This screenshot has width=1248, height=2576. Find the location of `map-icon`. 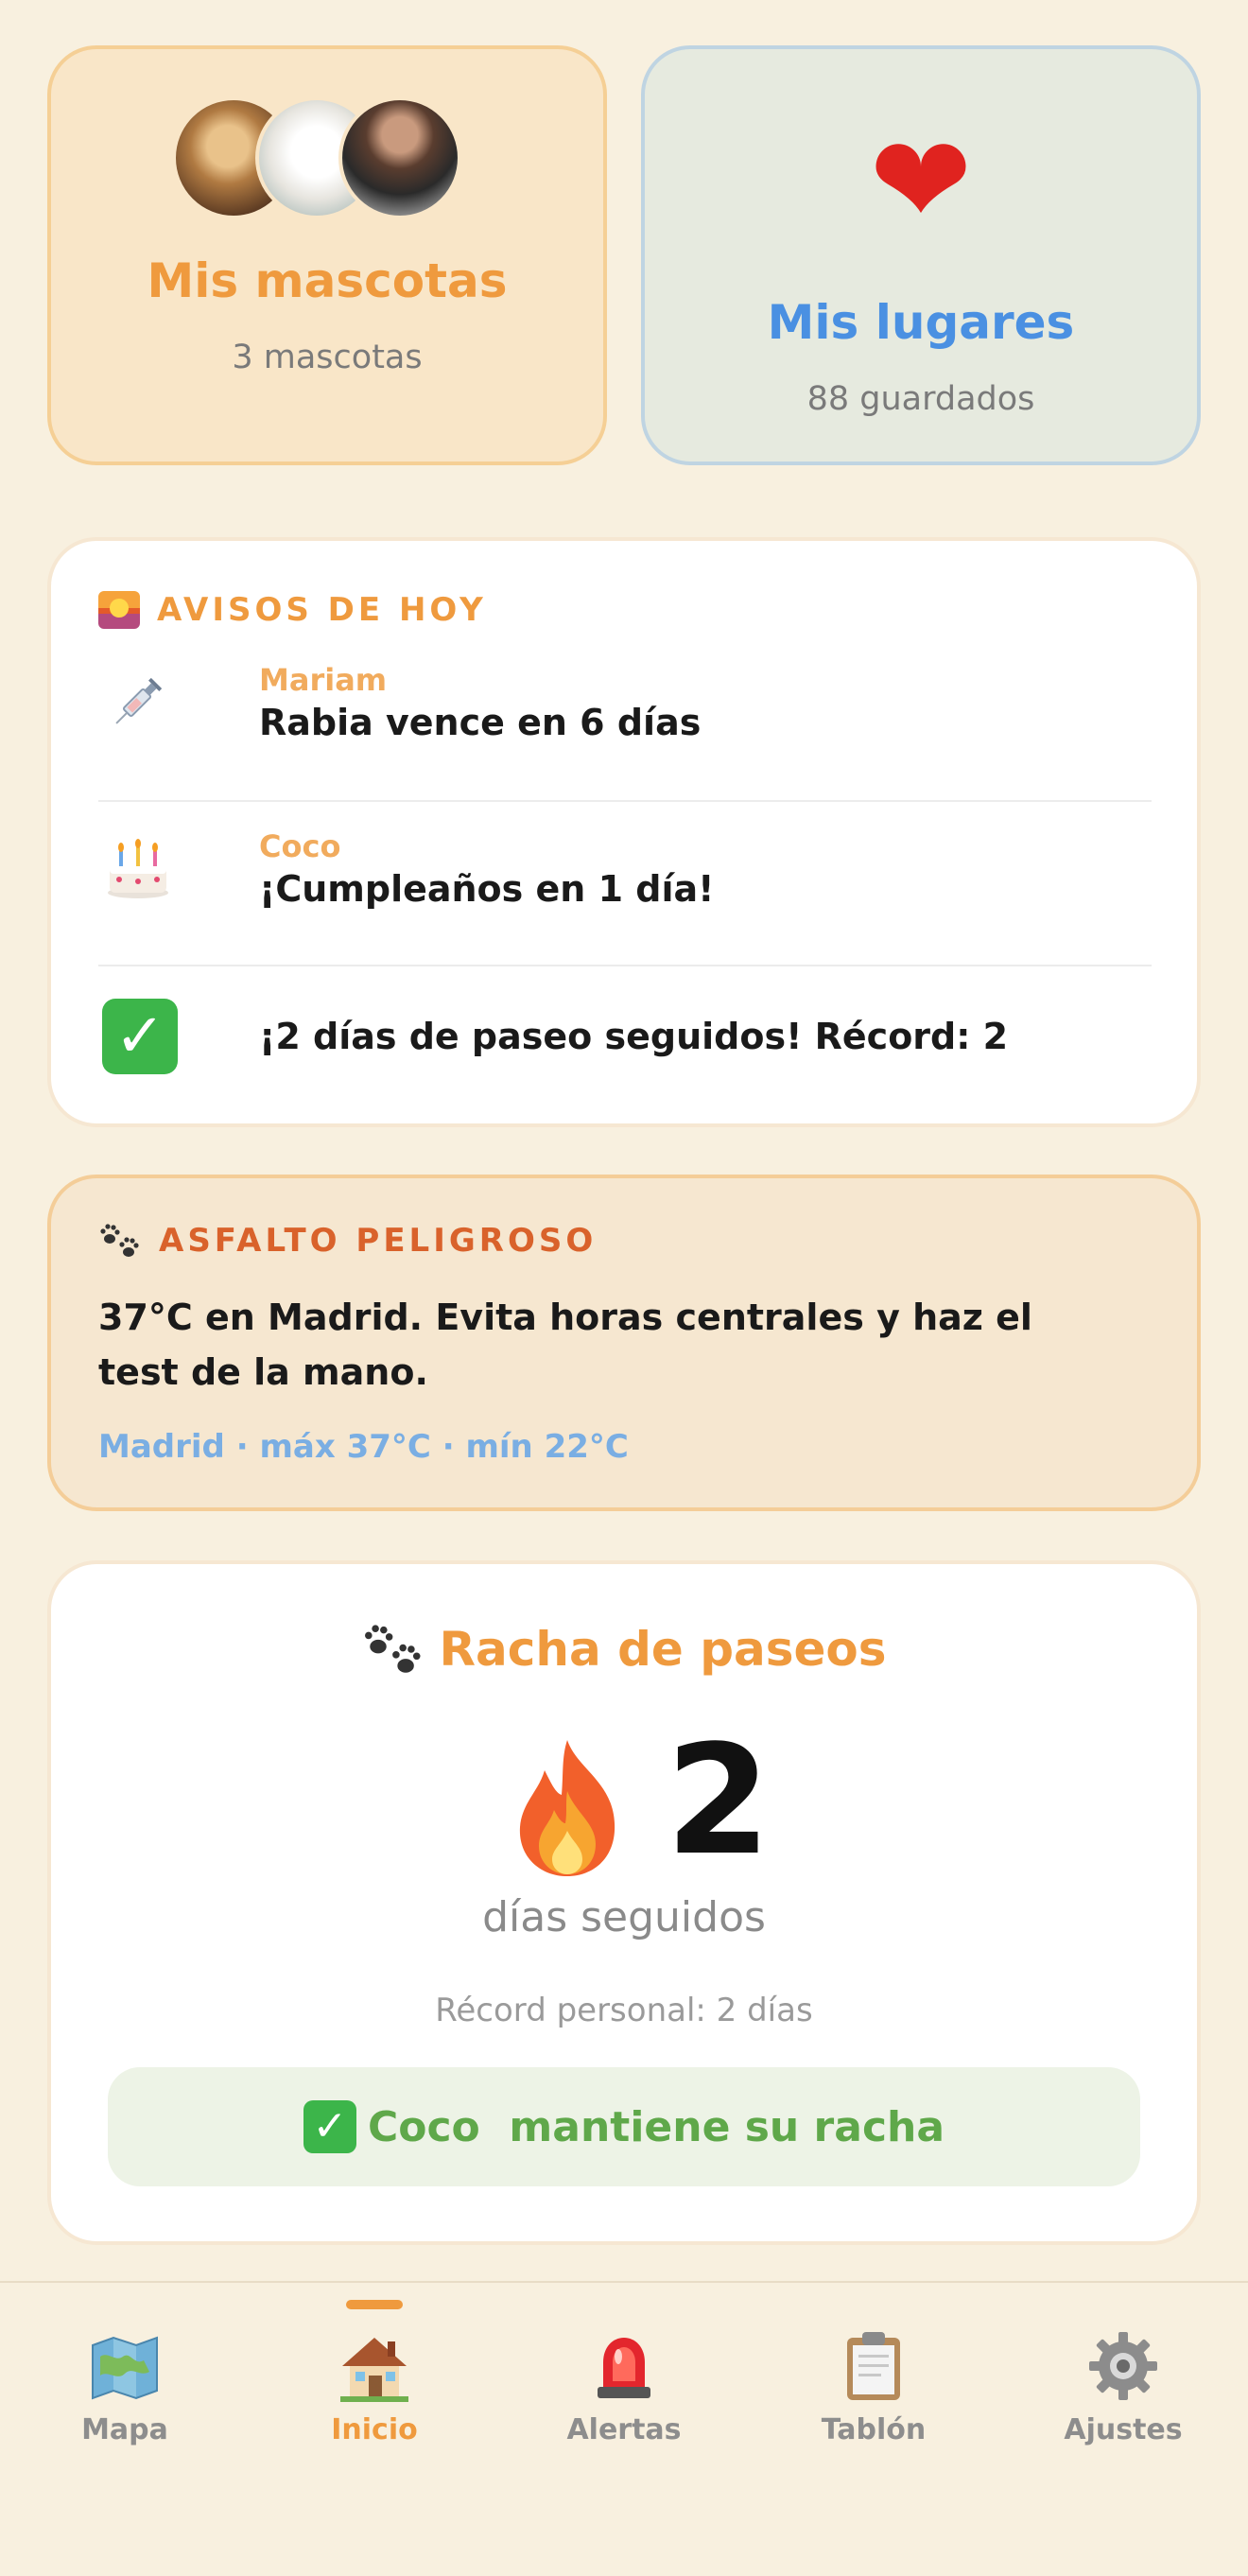

map-icon is located at coordinates (125, 2368).